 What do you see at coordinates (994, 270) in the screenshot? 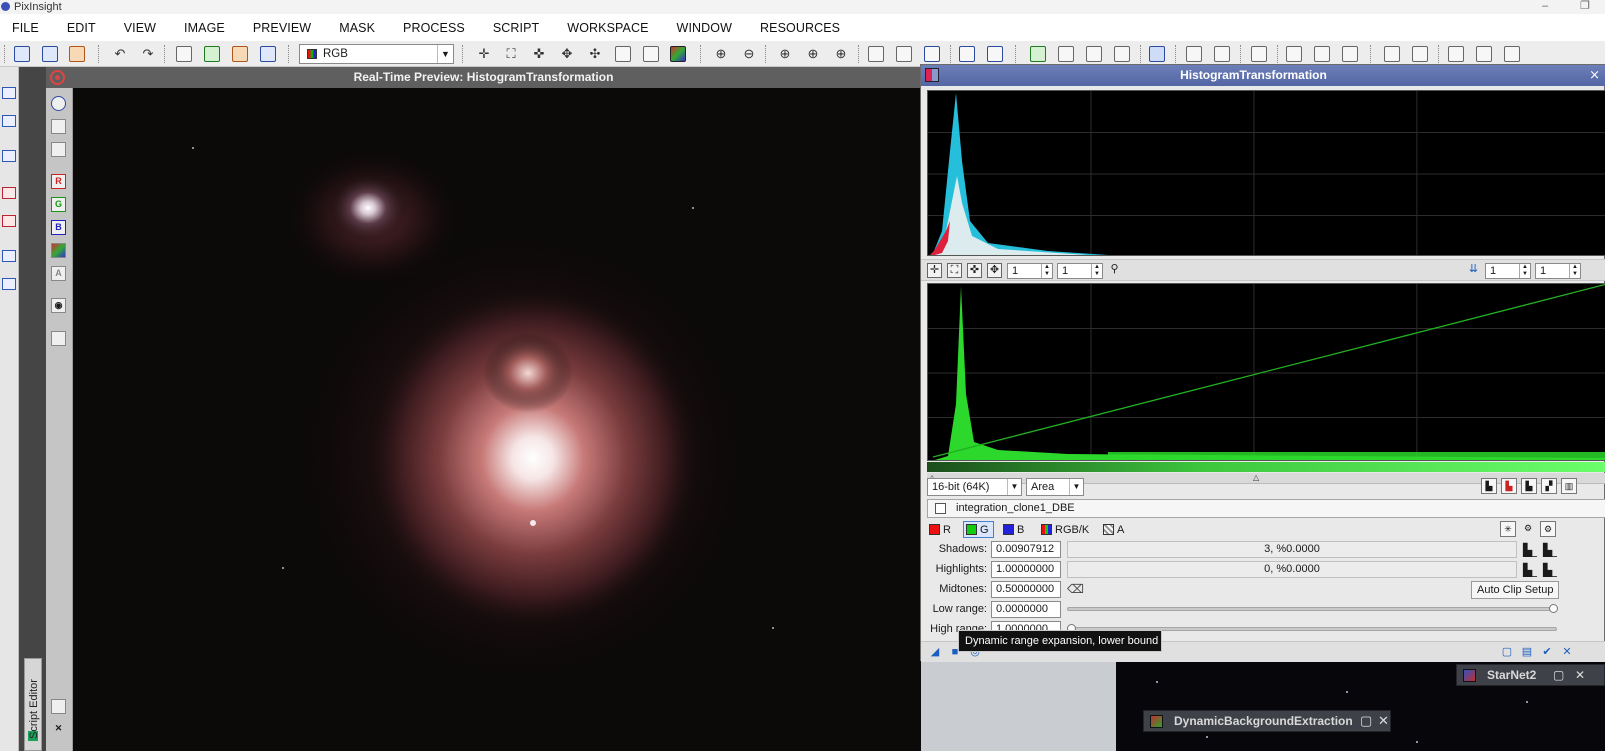
I see `zoom-center-icon: ✥` at bounding box center [994, 270].